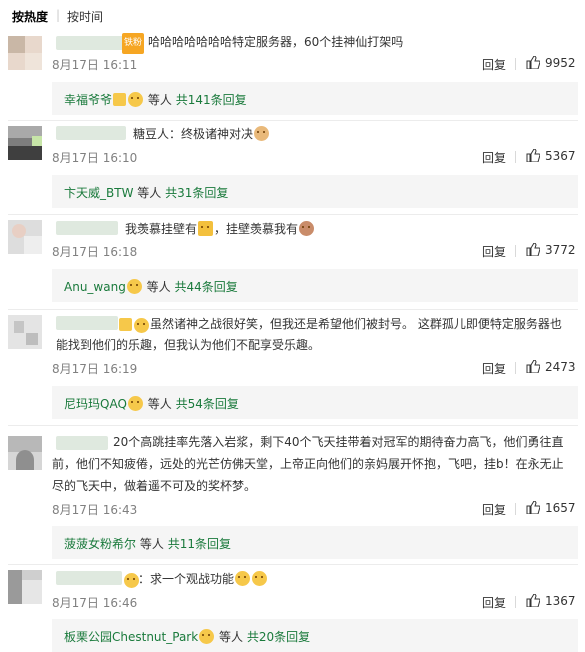 This screenshot has width=585, height=652. I want to click on reply-count: 共54条回复, so click(207, 404).